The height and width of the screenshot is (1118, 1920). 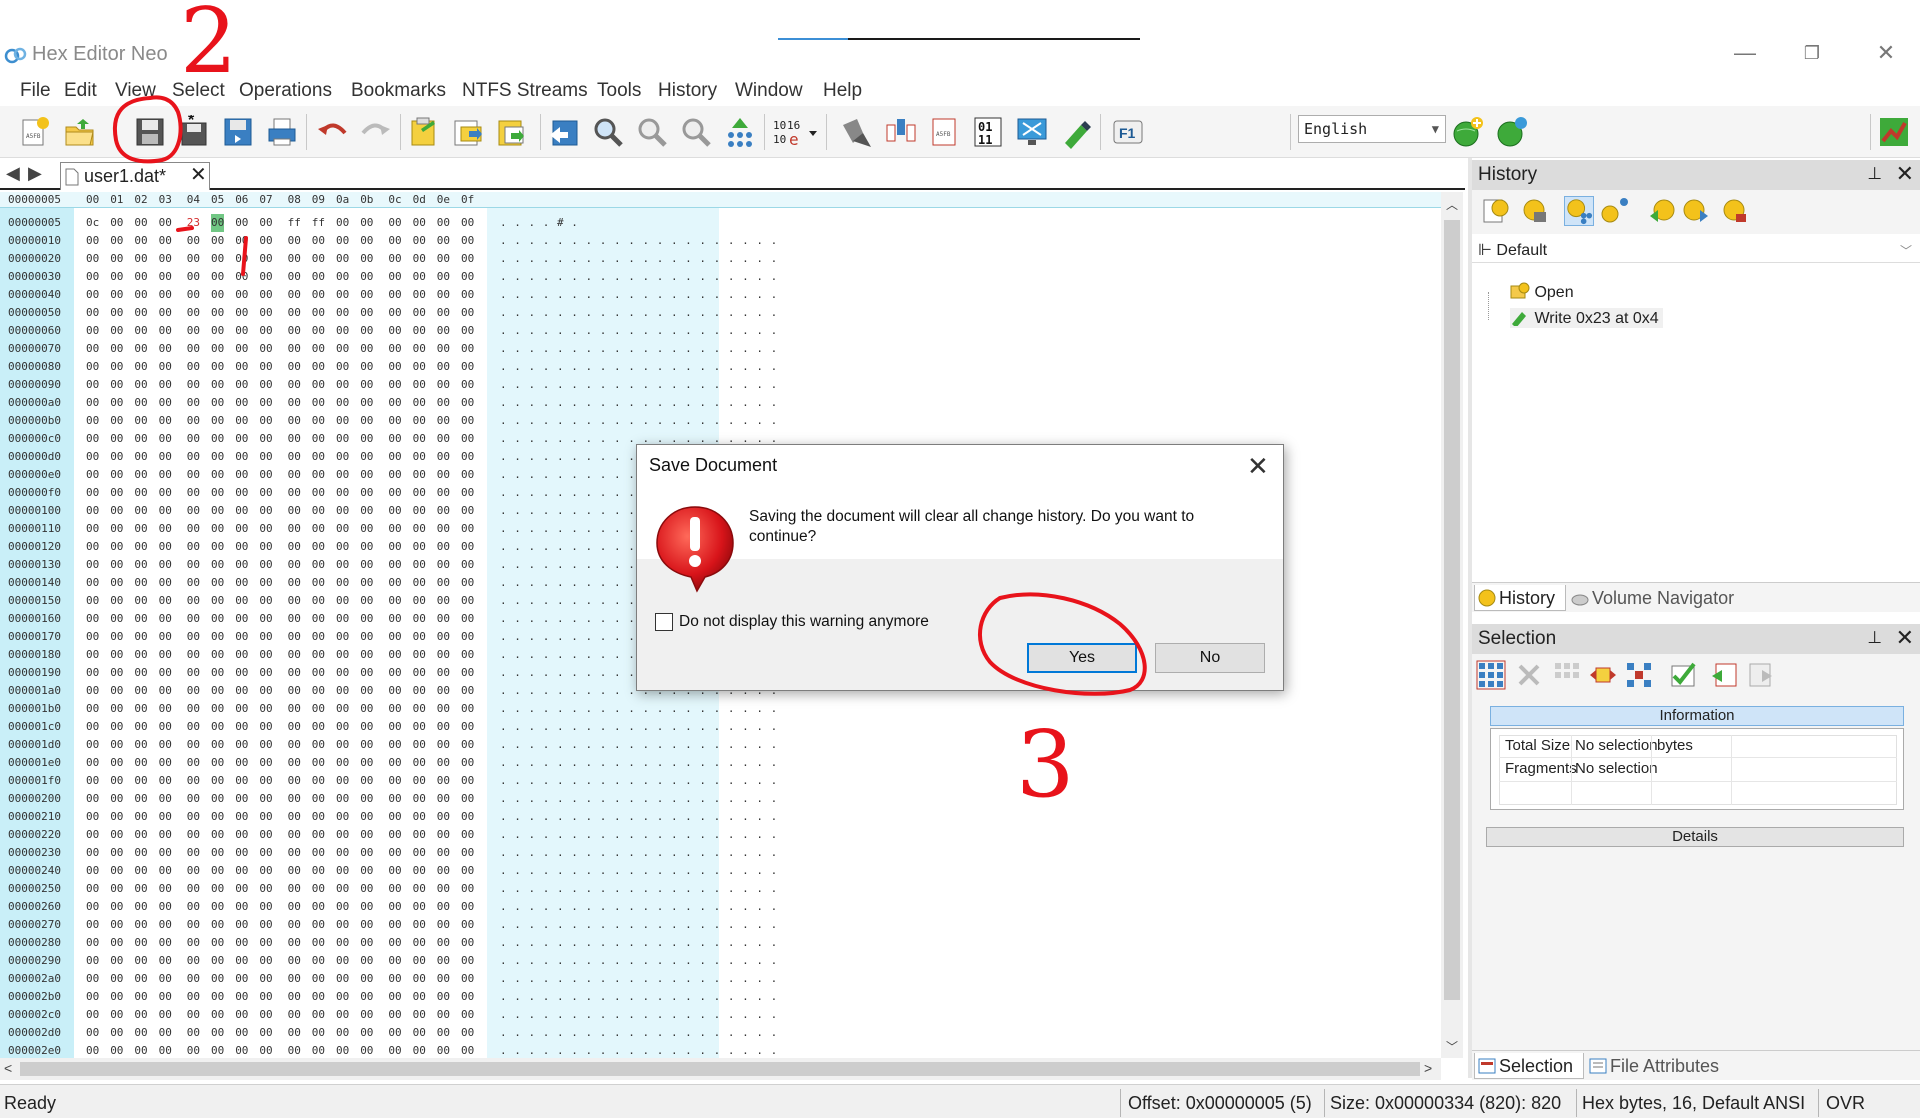 I want to click on selection-close-icon: ✕, so click(x=1905, y=638).